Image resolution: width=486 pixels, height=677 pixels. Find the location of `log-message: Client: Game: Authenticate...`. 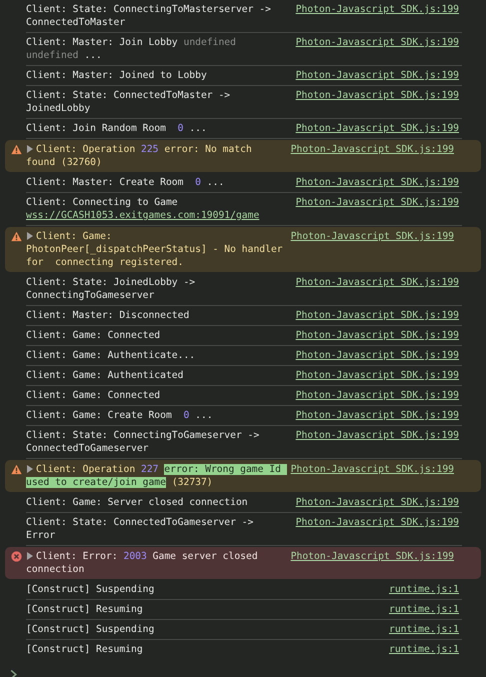

log-message: Client: Game: Authenticate... is located at coordinates (111, 355).